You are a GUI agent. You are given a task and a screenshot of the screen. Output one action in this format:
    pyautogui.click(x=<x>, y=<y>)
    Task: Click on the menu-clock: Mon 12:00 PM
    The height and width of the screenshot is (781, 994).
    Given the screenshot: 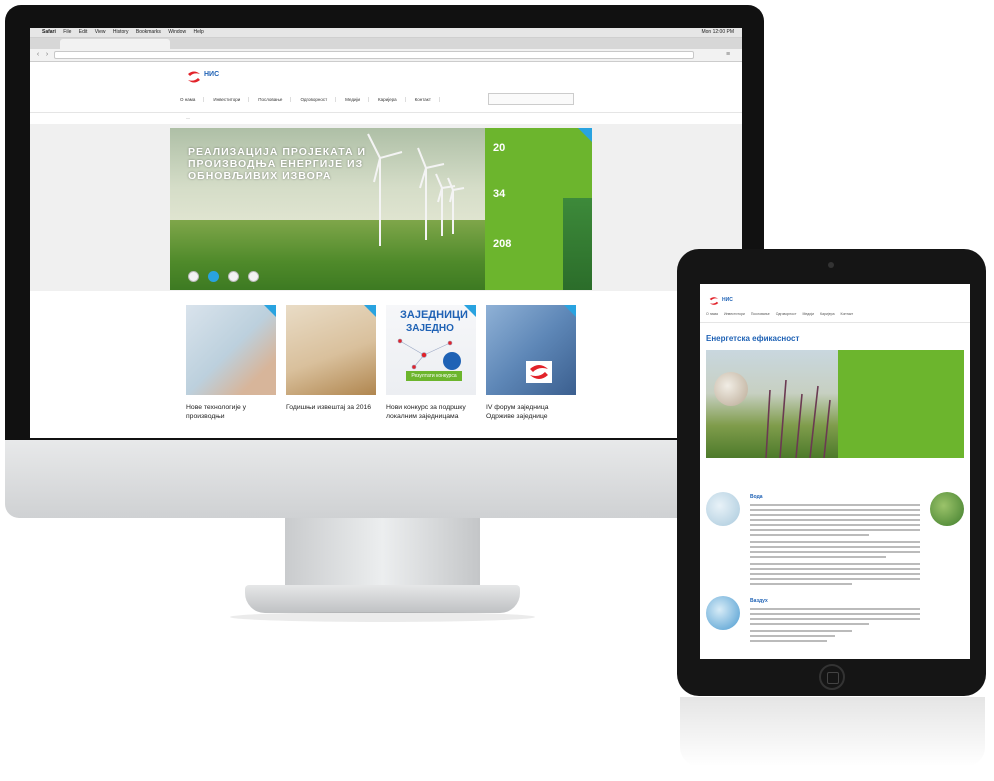 What is the action you would take?
    pyautogui.click(x=717, y=32)
    